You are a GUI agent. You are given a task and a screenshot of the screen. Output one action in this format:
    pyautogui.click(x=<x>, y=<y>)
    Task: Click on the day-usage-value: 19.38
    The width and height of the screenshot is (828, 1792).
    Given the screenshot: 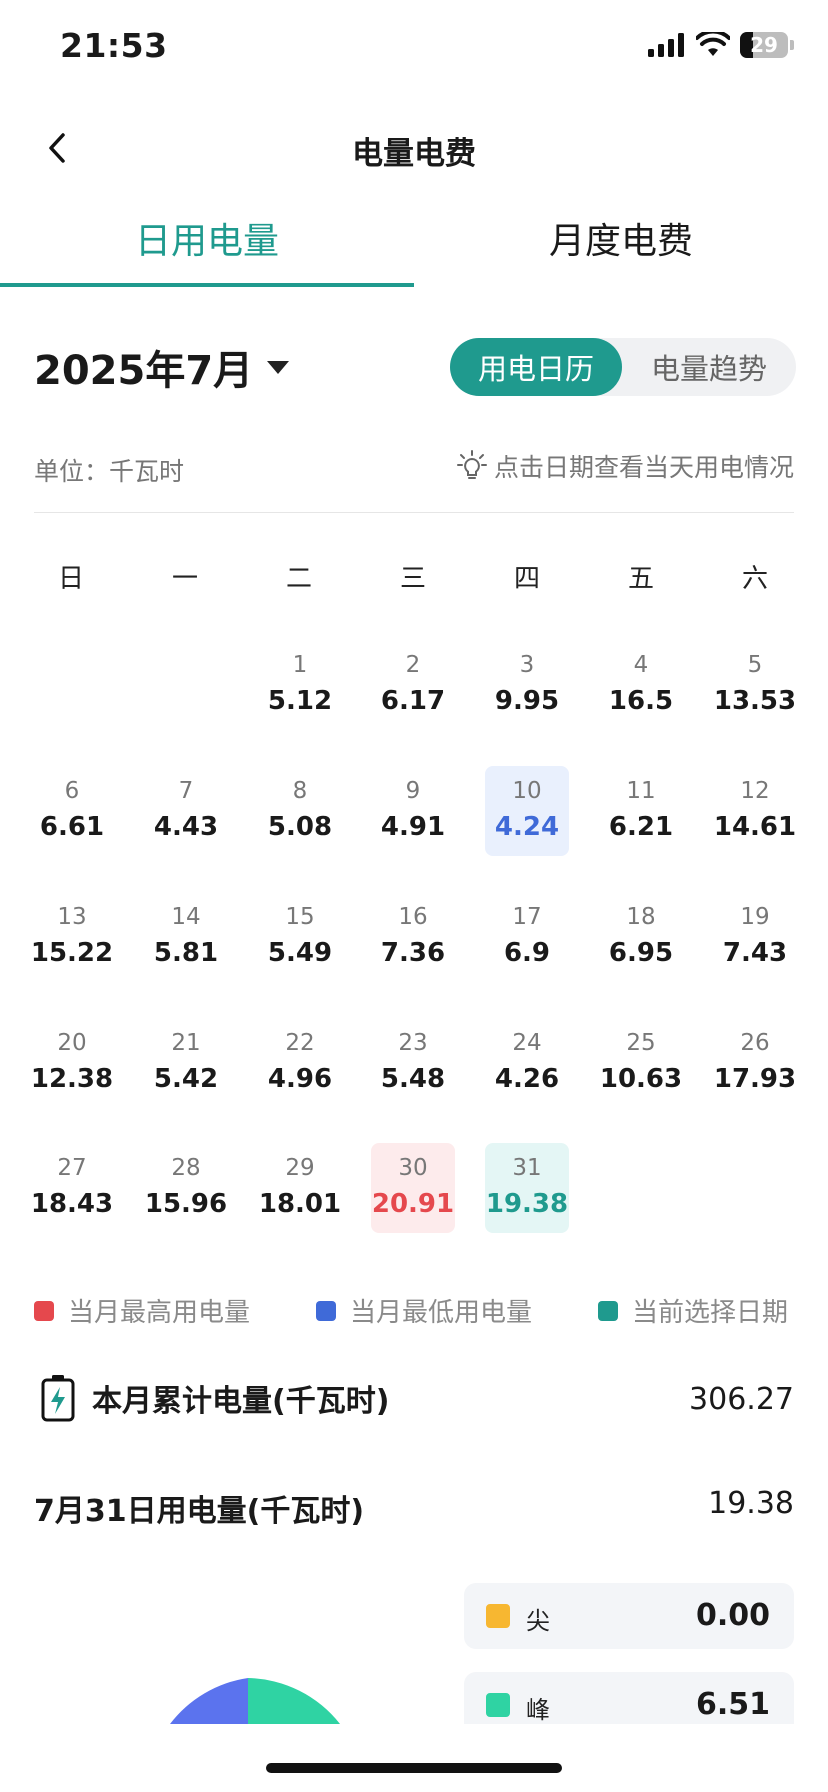 What is the action you would take?
    pyautogui.click(x=751, y=1503)
    